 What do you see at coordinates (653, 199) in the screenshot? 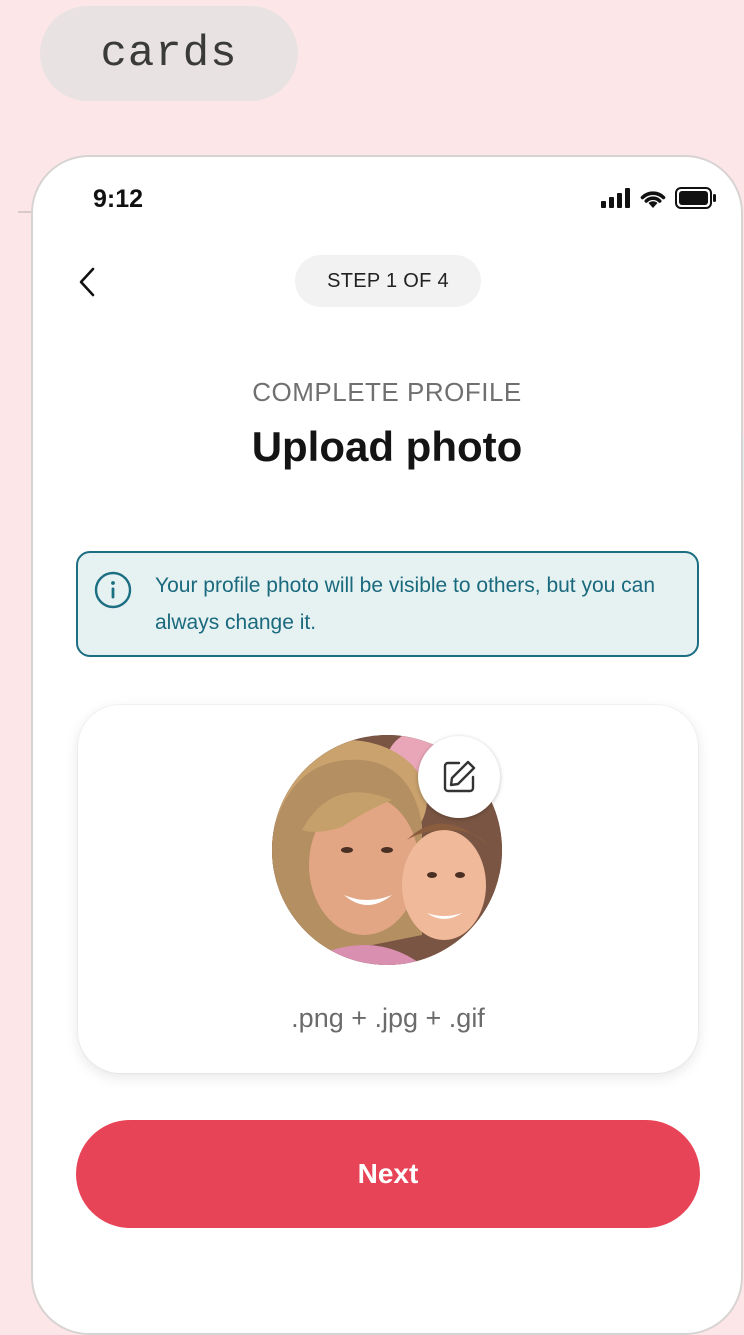
I see `wifi-icon` at bounding box center [653, 199].